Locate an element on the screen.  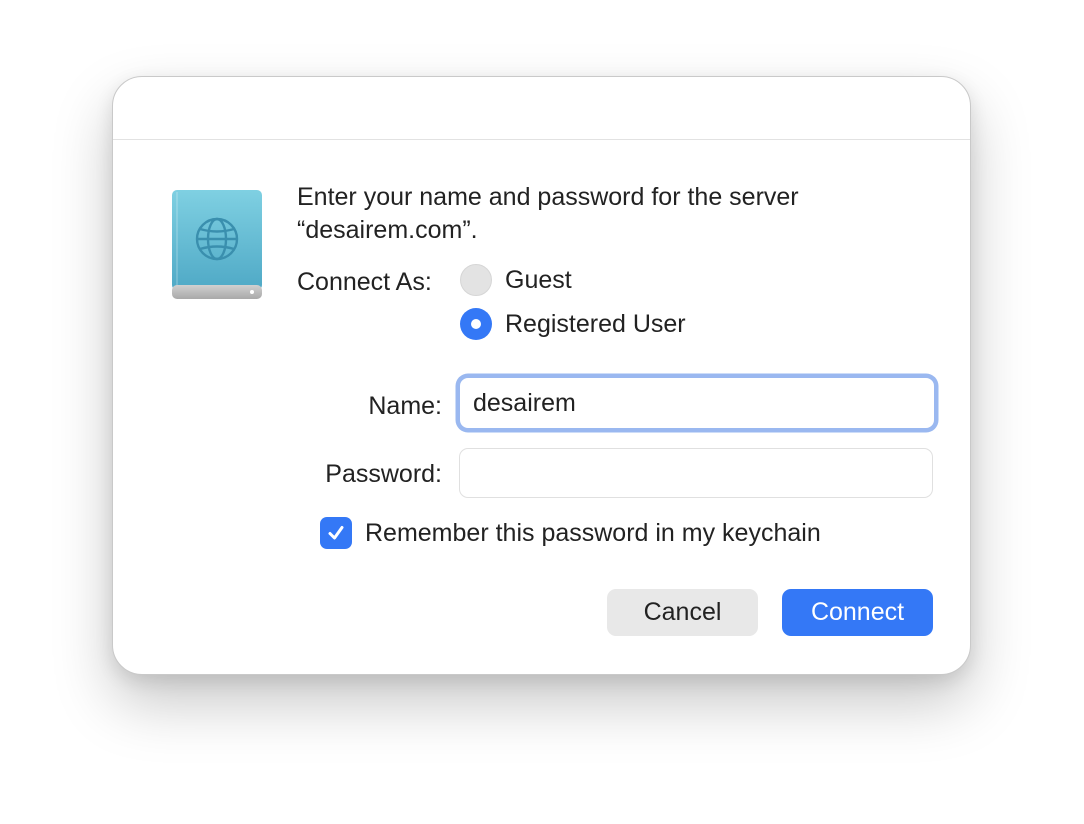
radio-button-guest is located at coordinates (476, 280).